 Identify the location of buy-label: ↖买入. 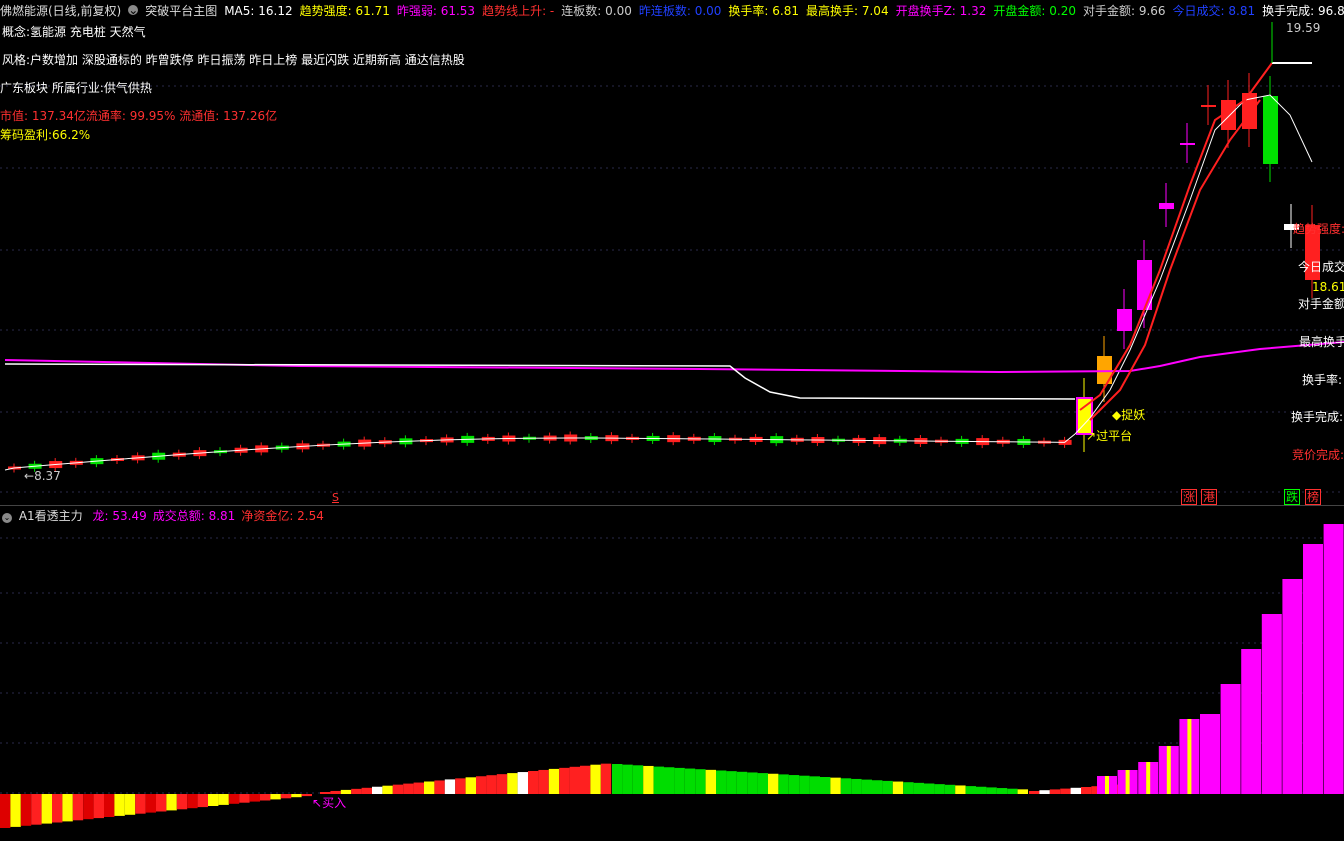
(329, 803).